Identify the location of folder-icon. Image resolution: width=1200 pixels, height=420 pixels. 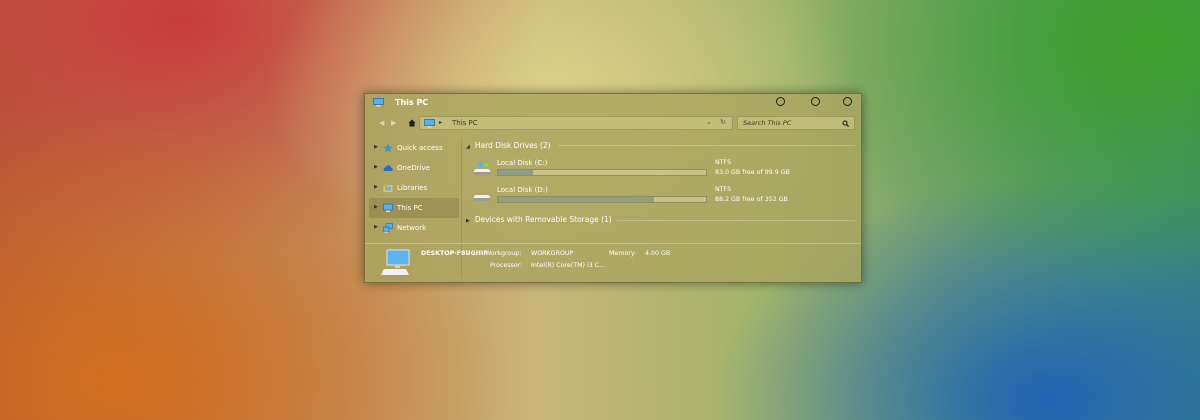
(388, 188).